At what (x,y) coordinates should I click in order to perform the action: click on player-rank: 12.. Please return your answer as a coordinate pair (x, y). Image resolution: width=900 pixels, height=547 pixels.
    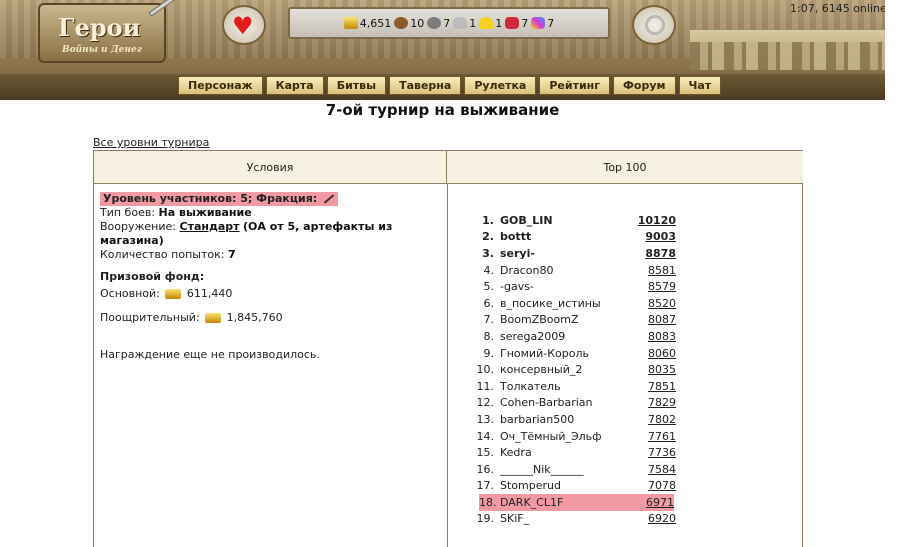
    Looking at the image, I should click on (485, 403).